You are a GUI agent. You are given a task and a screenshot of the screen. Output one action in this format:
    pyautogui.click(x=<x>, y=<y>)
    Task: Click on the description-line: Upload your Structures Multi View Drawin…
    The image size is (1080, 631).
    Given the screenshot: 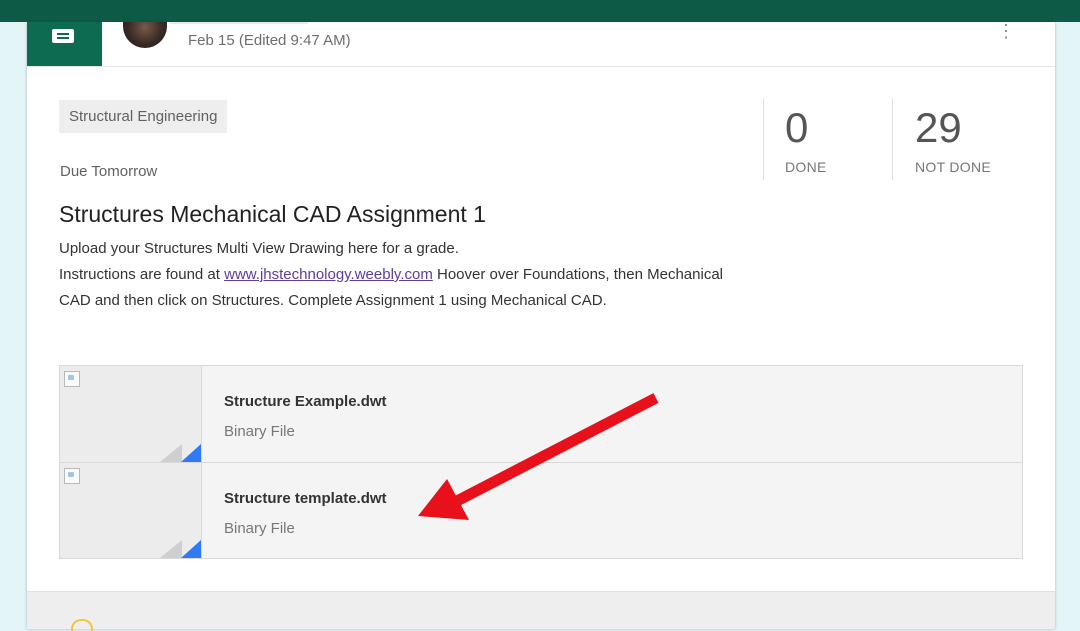 What is the action you would take?
    pyautogui.click(x=259, y=248)
    